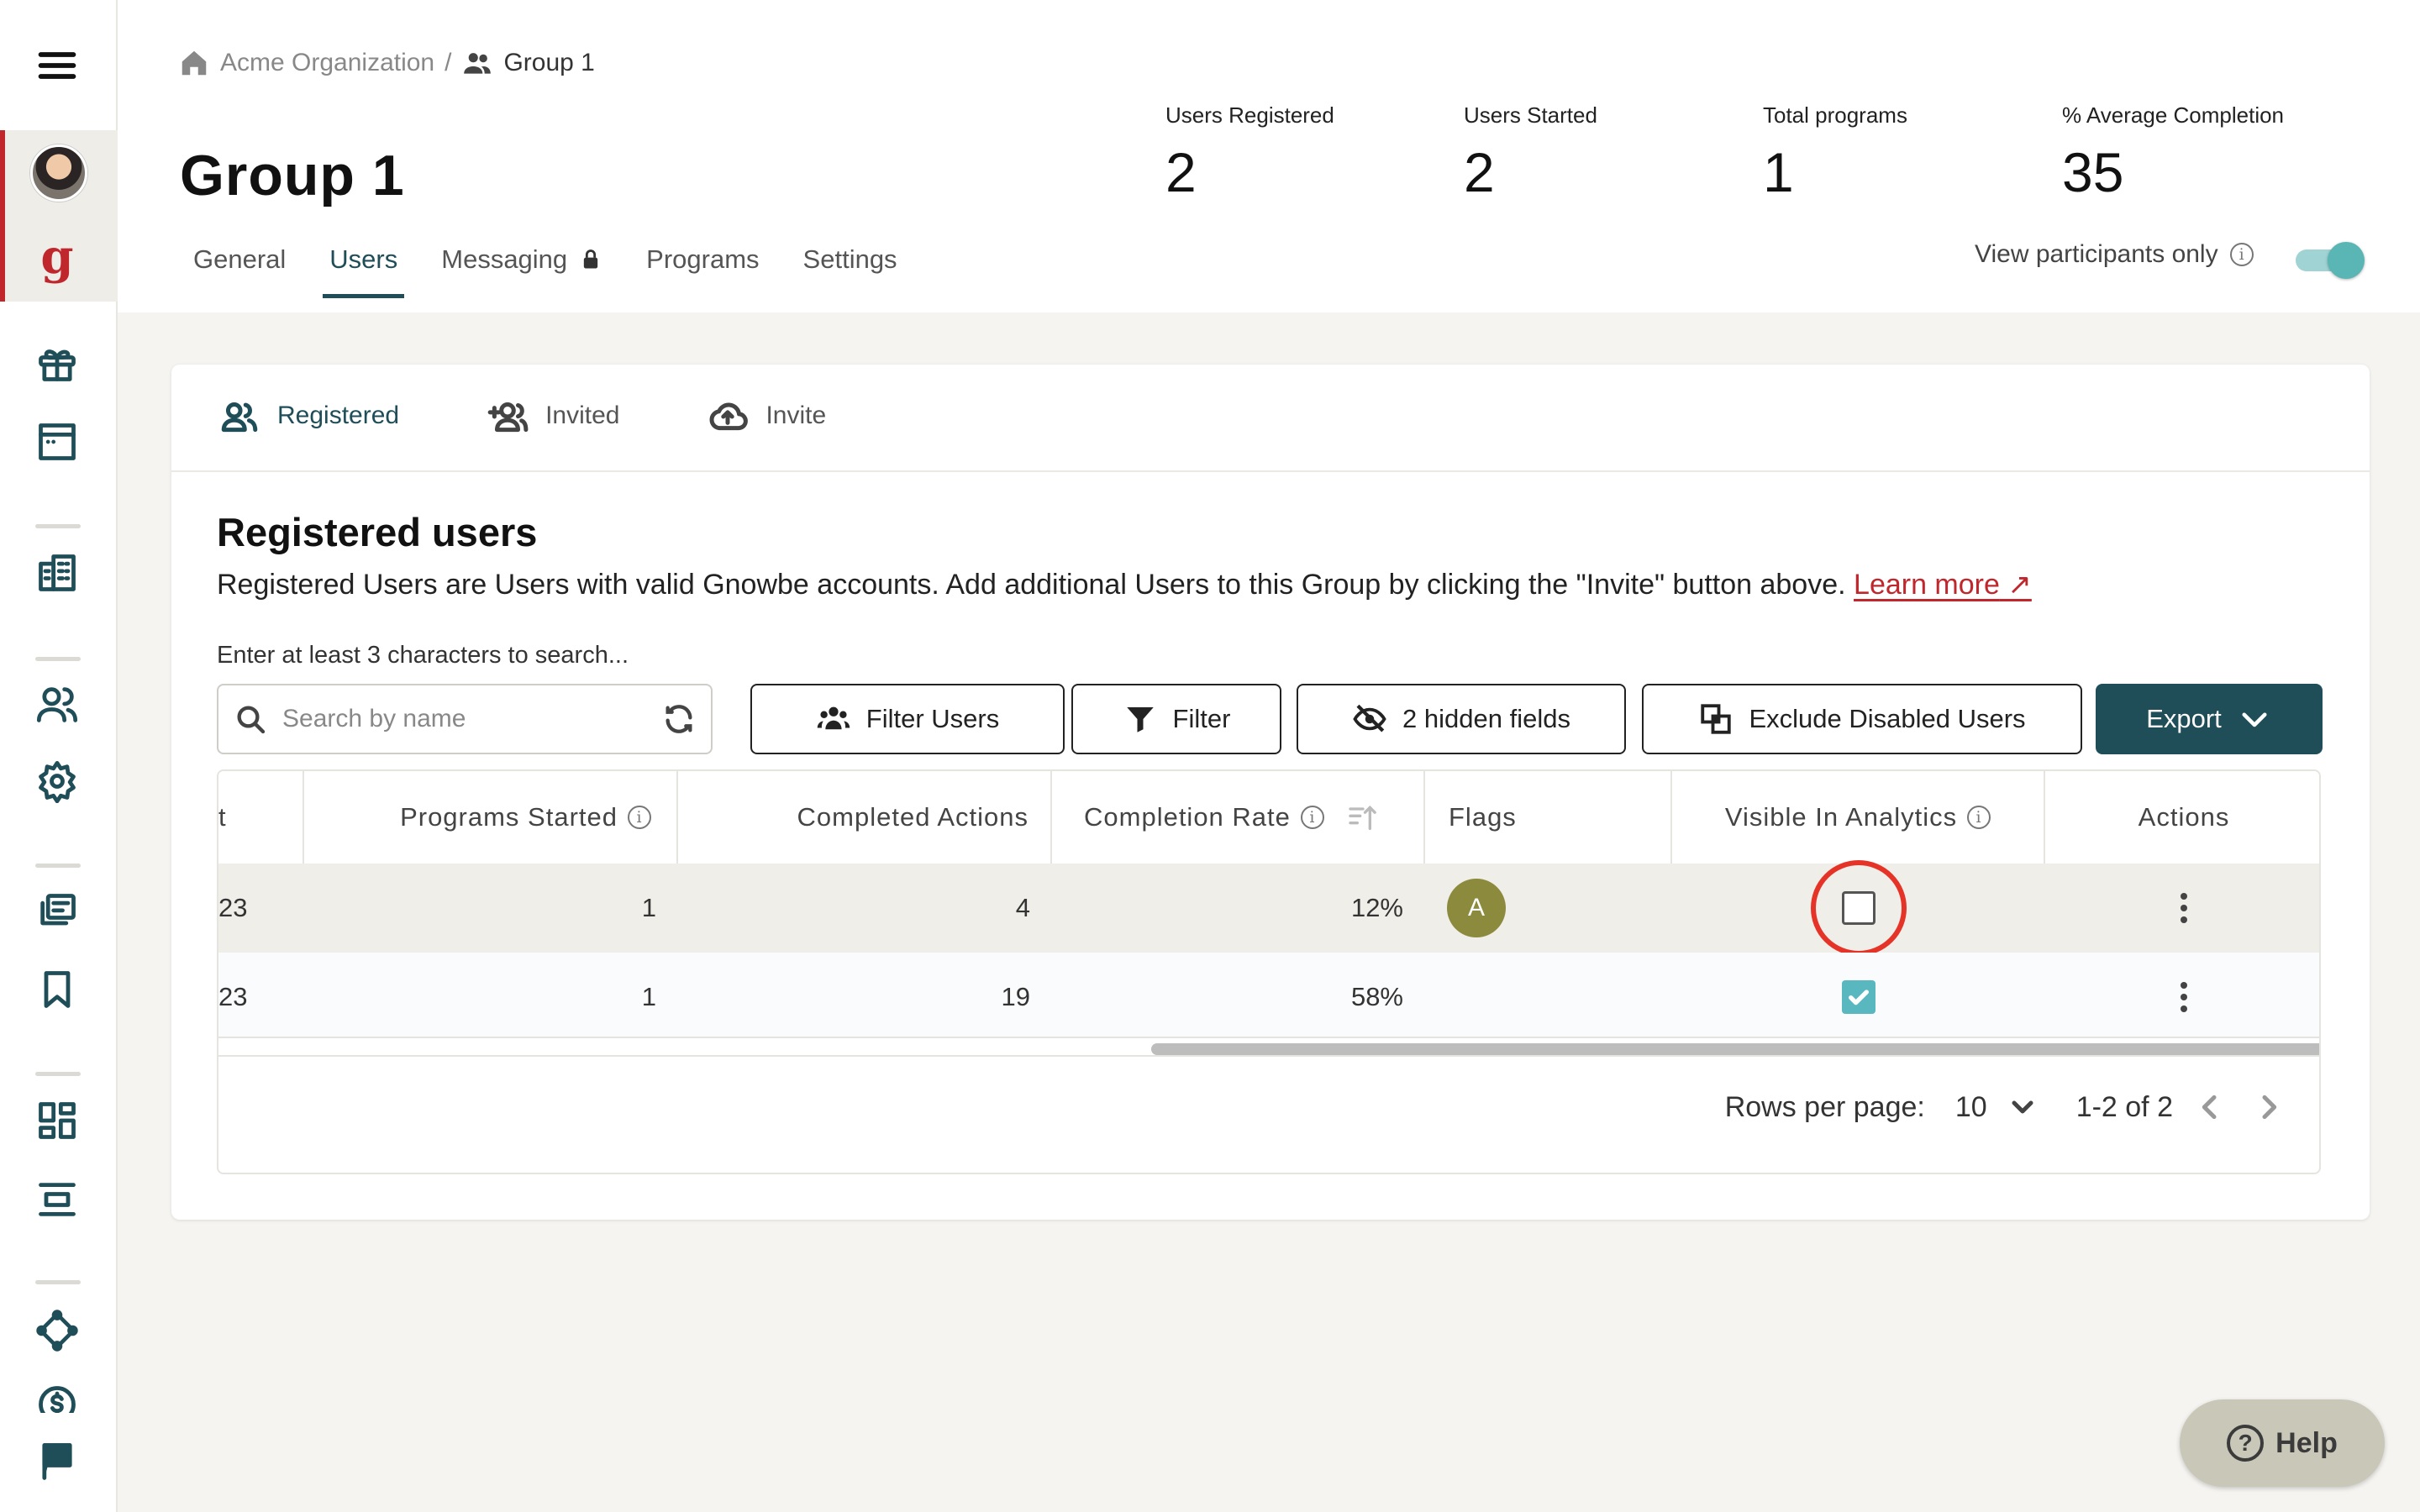  Describe the element at coordinates (58, 1120) in the screenshot. I see `dashboard-grid-icon` at that location.